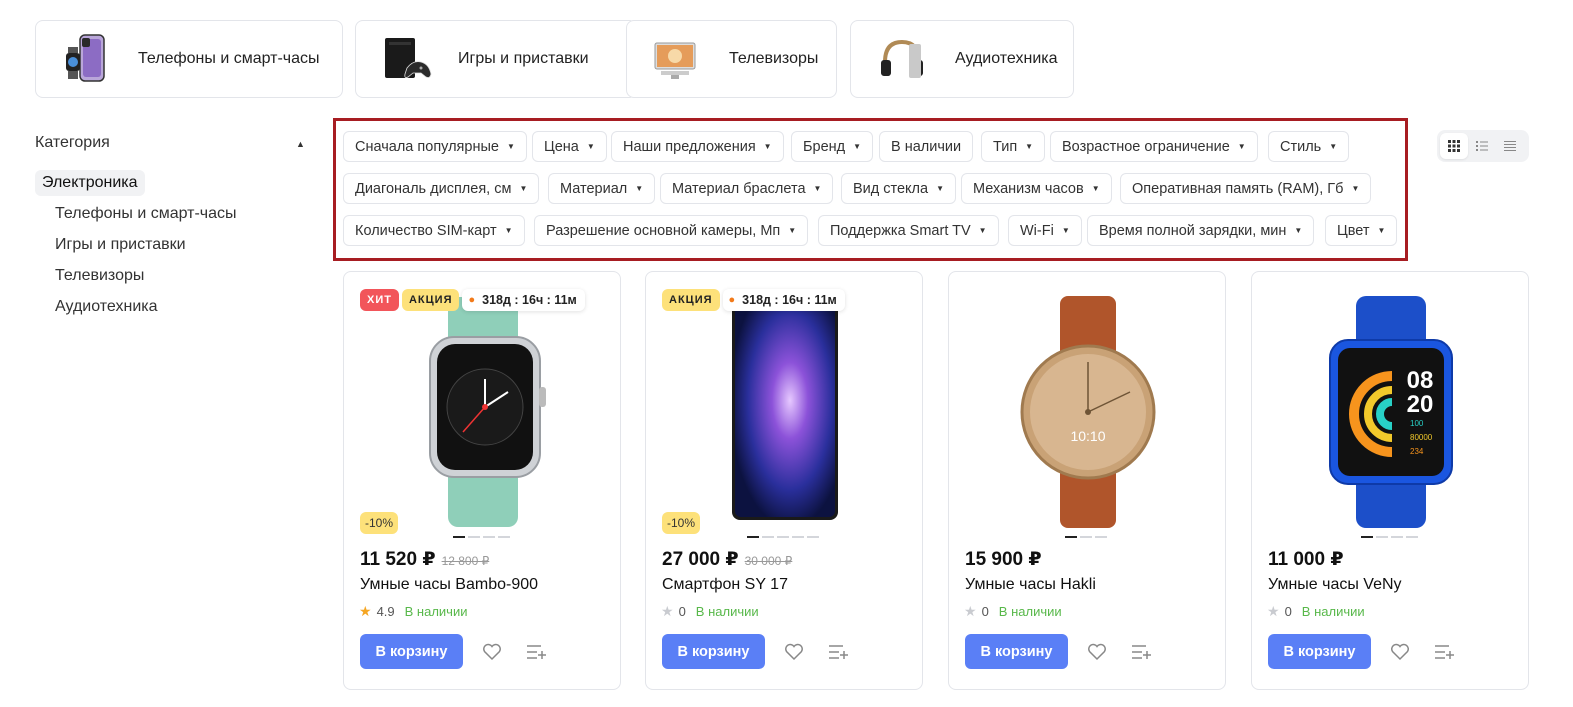  I want to click on filter-material: Материал ▼, so click(602, 188).